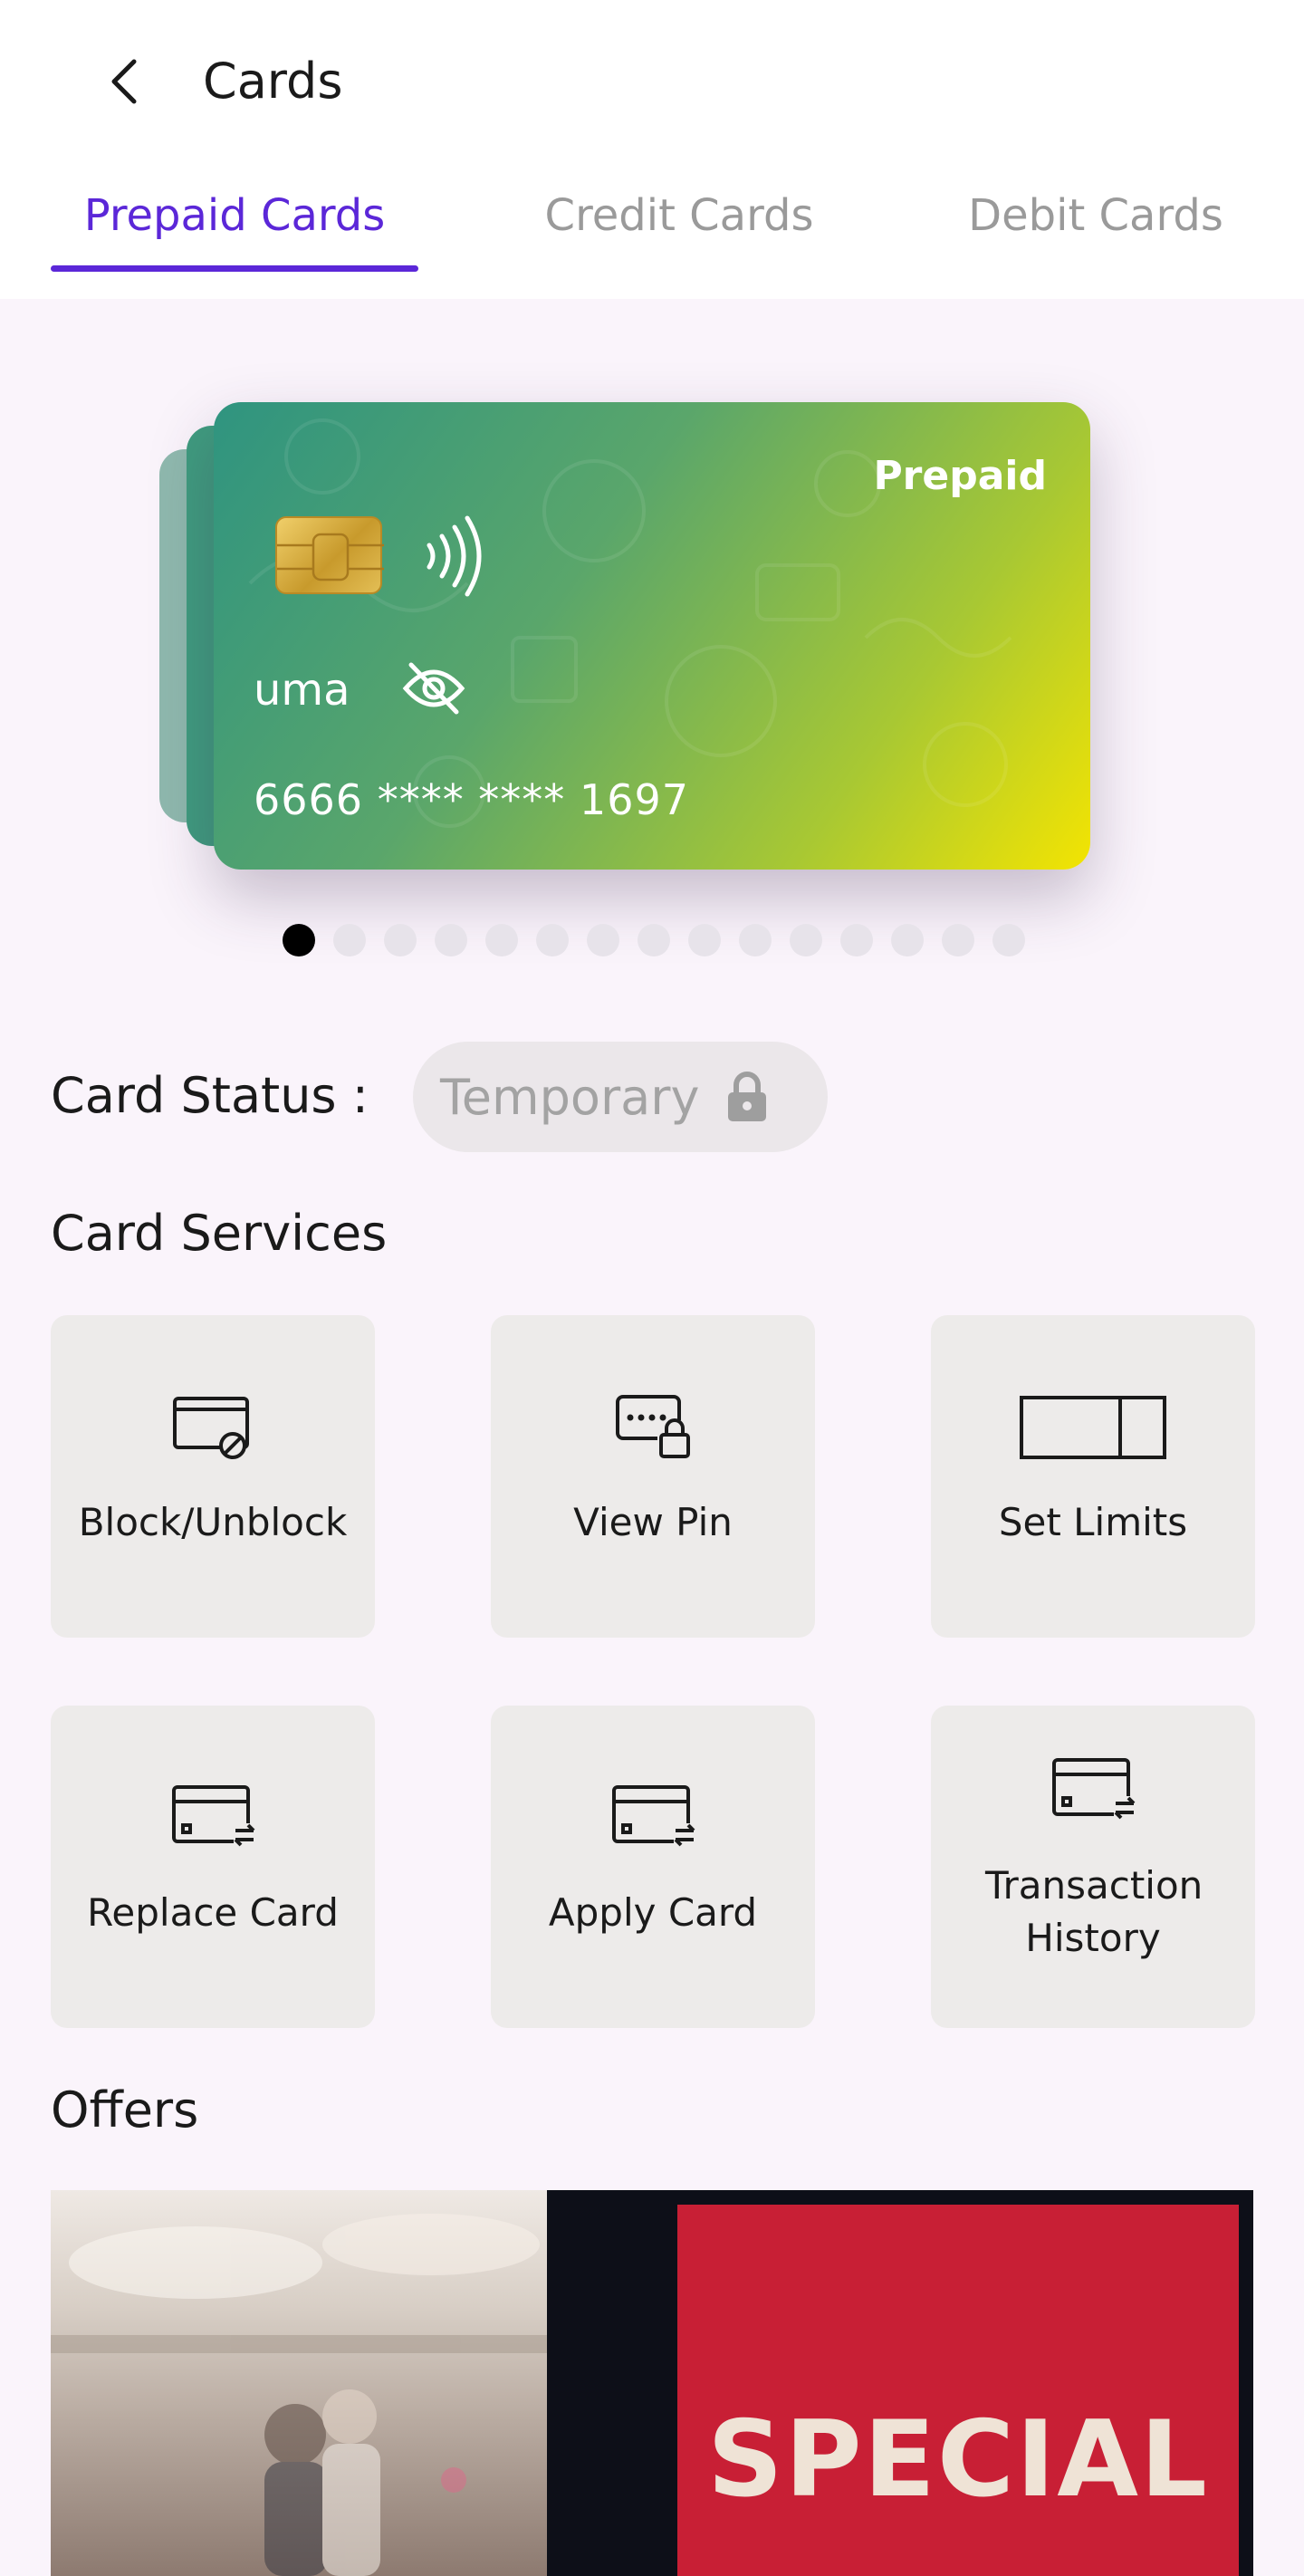 Image resolution: width=1304 pixels, height=2576 pixels. What do you see at coordinates (220, 1233) in the screenshot?
I see `card-services-title: Card Services` at bounding box center [220, 1233].